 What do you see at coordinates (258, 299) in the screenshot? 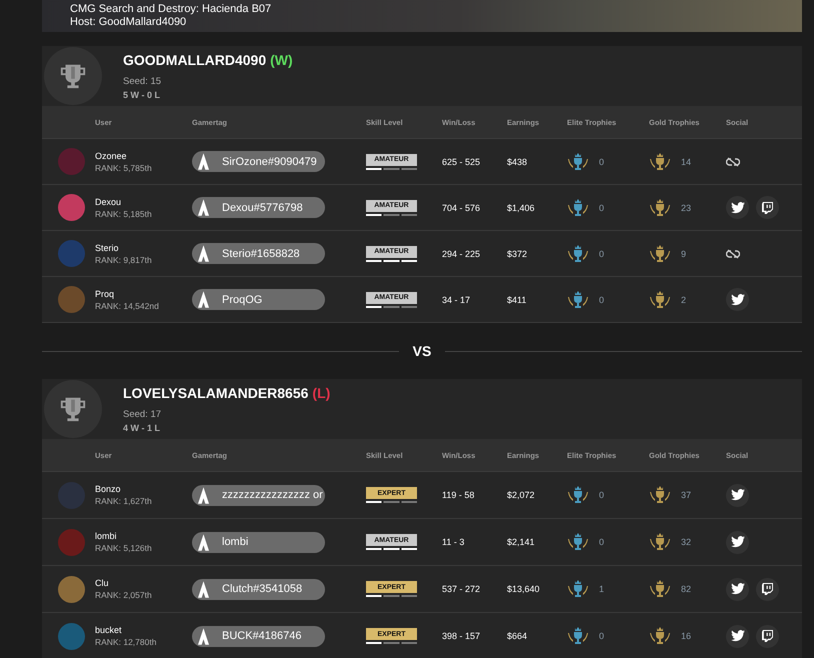
I see `gamertag-pill: ProqOG` at bounding box center [258, 299].